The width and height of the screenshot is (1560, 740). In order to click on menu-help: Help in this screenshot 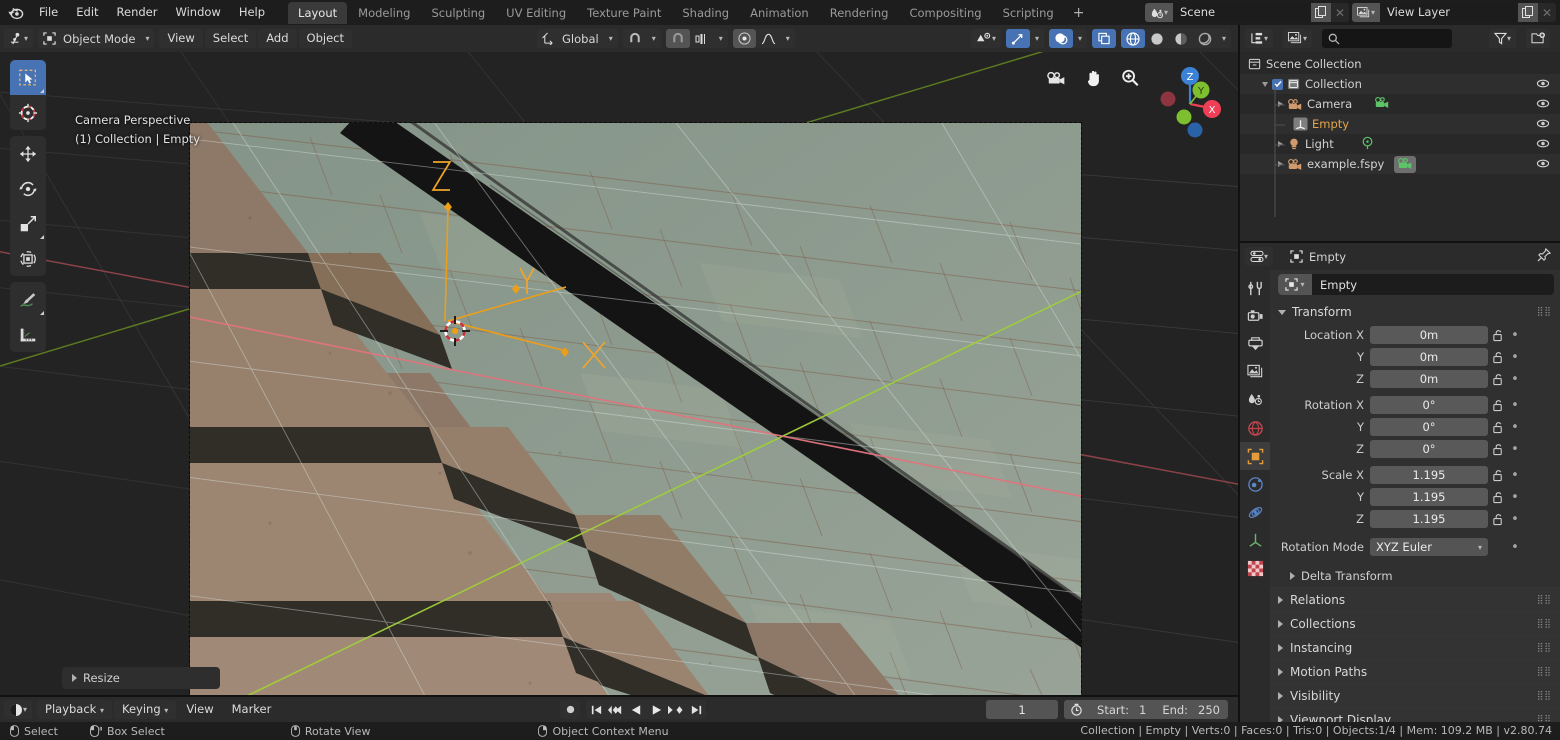, I will do `click(252, 12)`.